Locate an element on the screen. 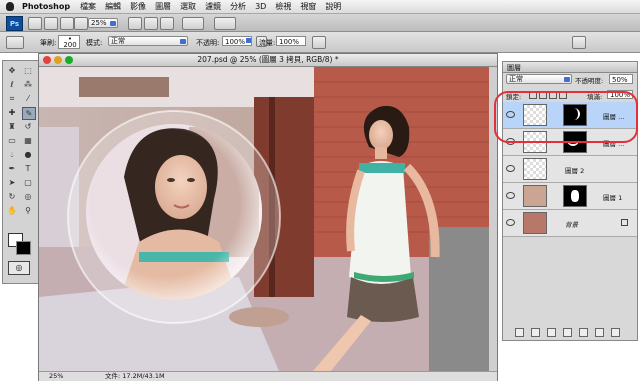 Image resolution: width=640 pixels, height=381 pixels. minibridge-icon is located at coordinates (51, 23).